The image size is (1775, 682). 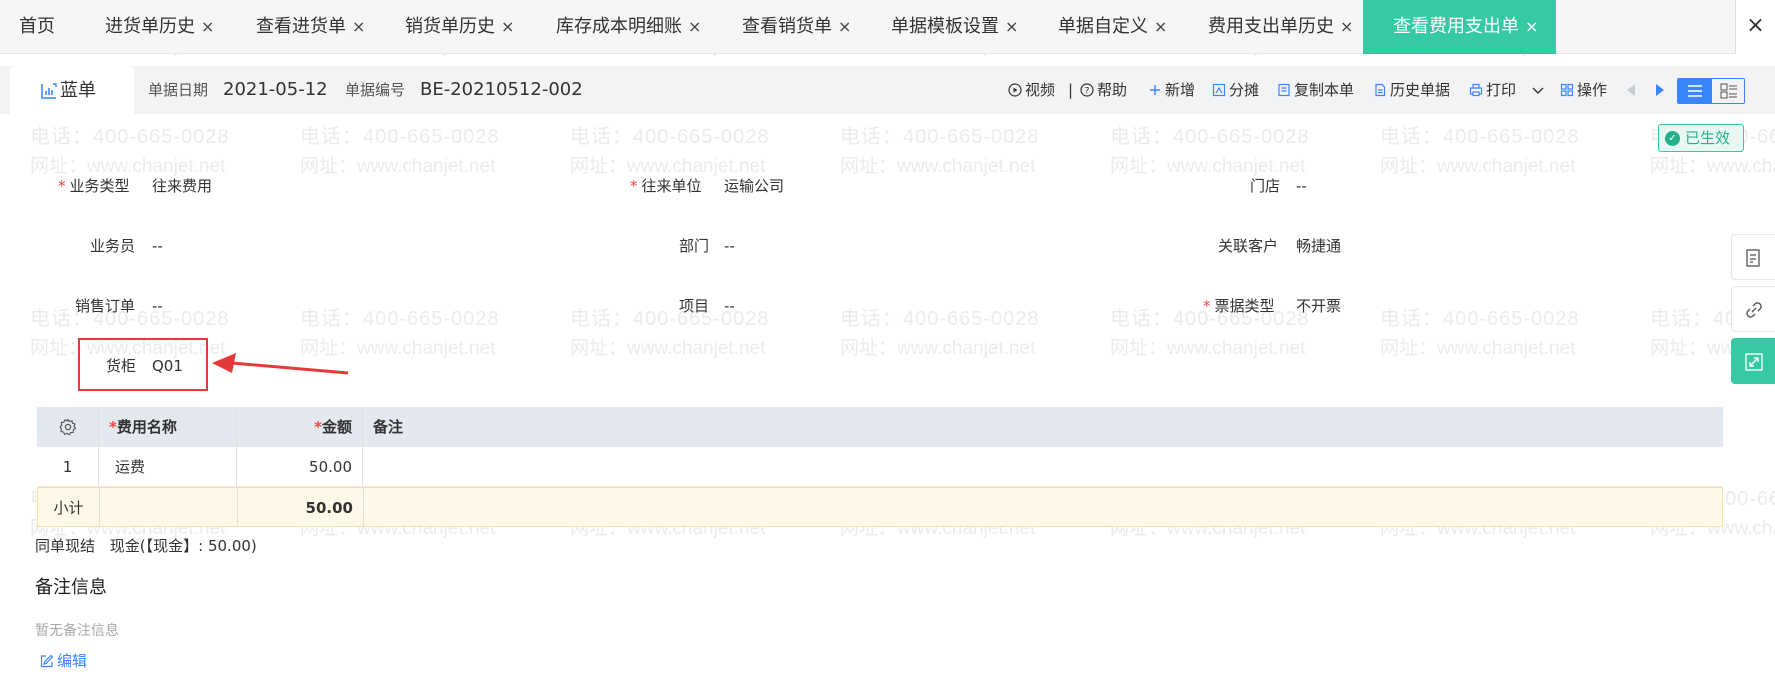 What do you see at coordinates (37, 27) in the screenshot?
I see `tab-home: 首页` at bounding box center [37, 27].